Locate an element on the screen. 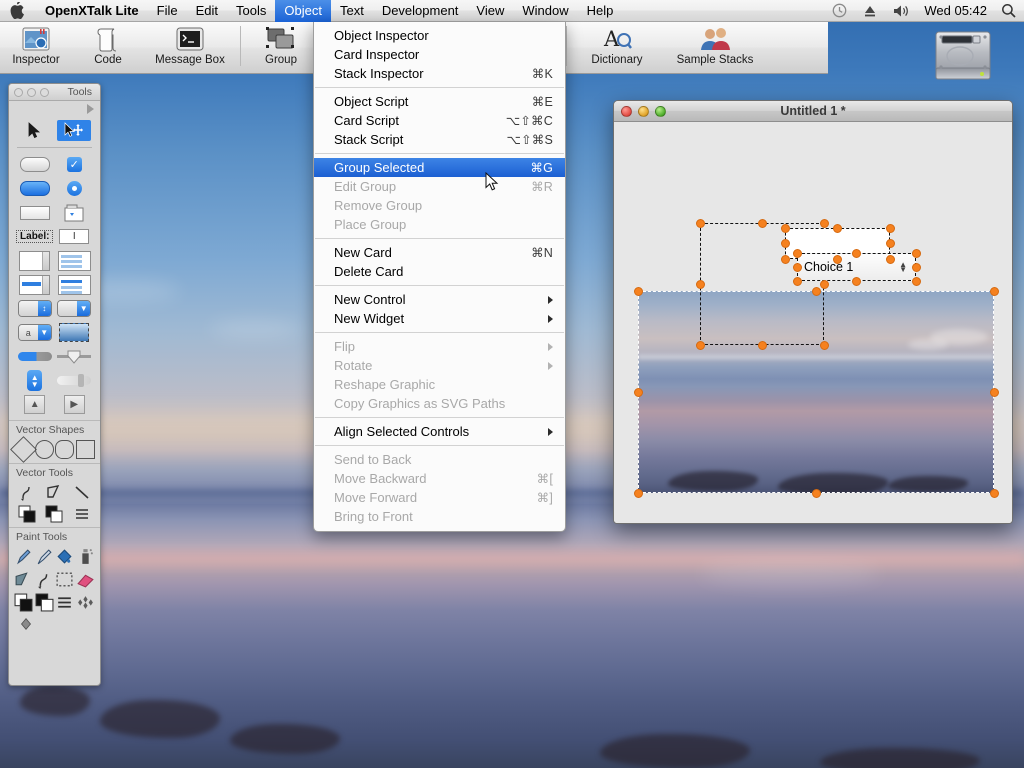  data-grid-tool is located at coordinates (74, 284).